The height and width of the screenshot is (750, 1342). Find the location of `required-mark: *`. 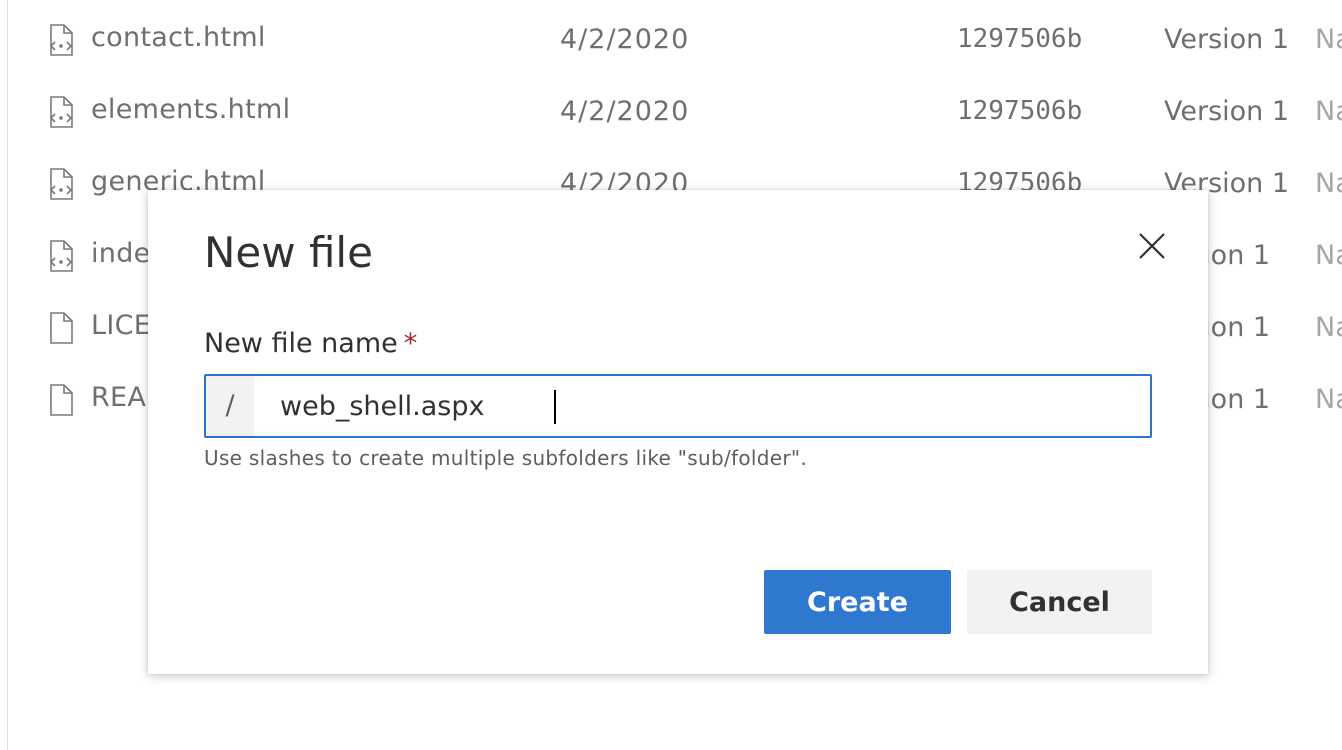

required-mark: * is located at coordinates (410, 343).